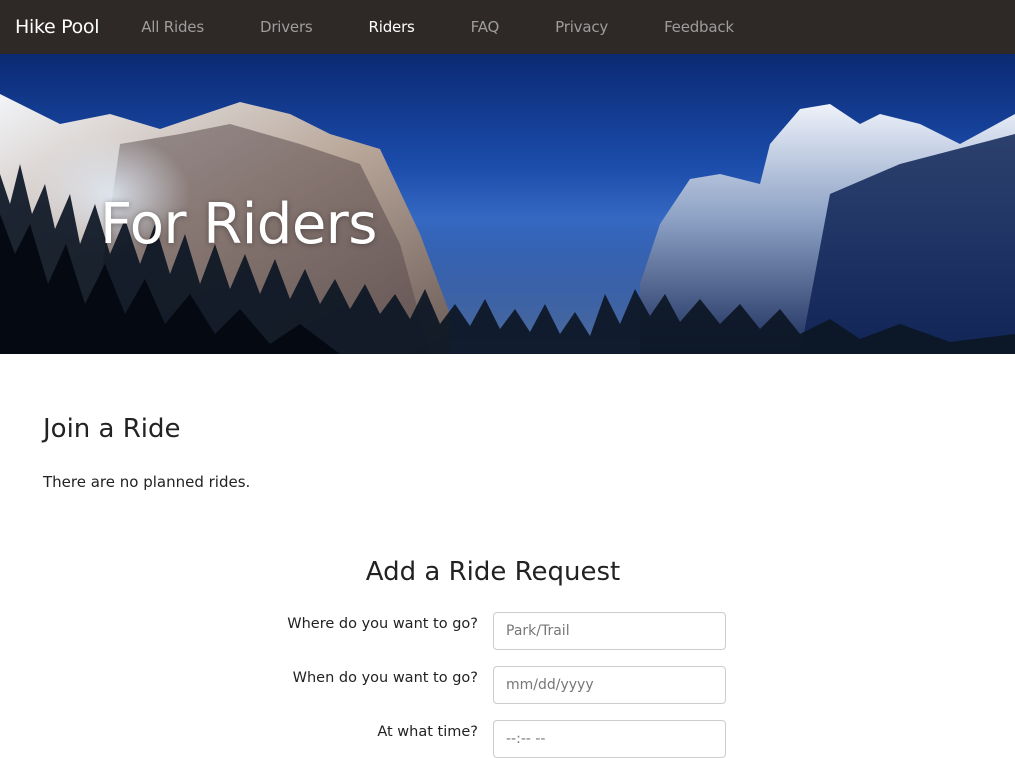 The image size is (1015, 758). What do you see at coordinates (112, 429) in the screenshot?
I see `join-ride-heading: Join a Ride` at bounding box center [112, 429].